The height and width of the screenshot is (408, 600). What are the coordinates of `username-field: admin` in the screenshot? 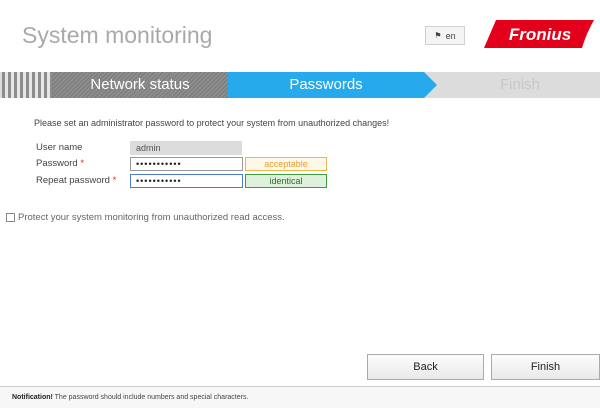 It's located at (186, 148).